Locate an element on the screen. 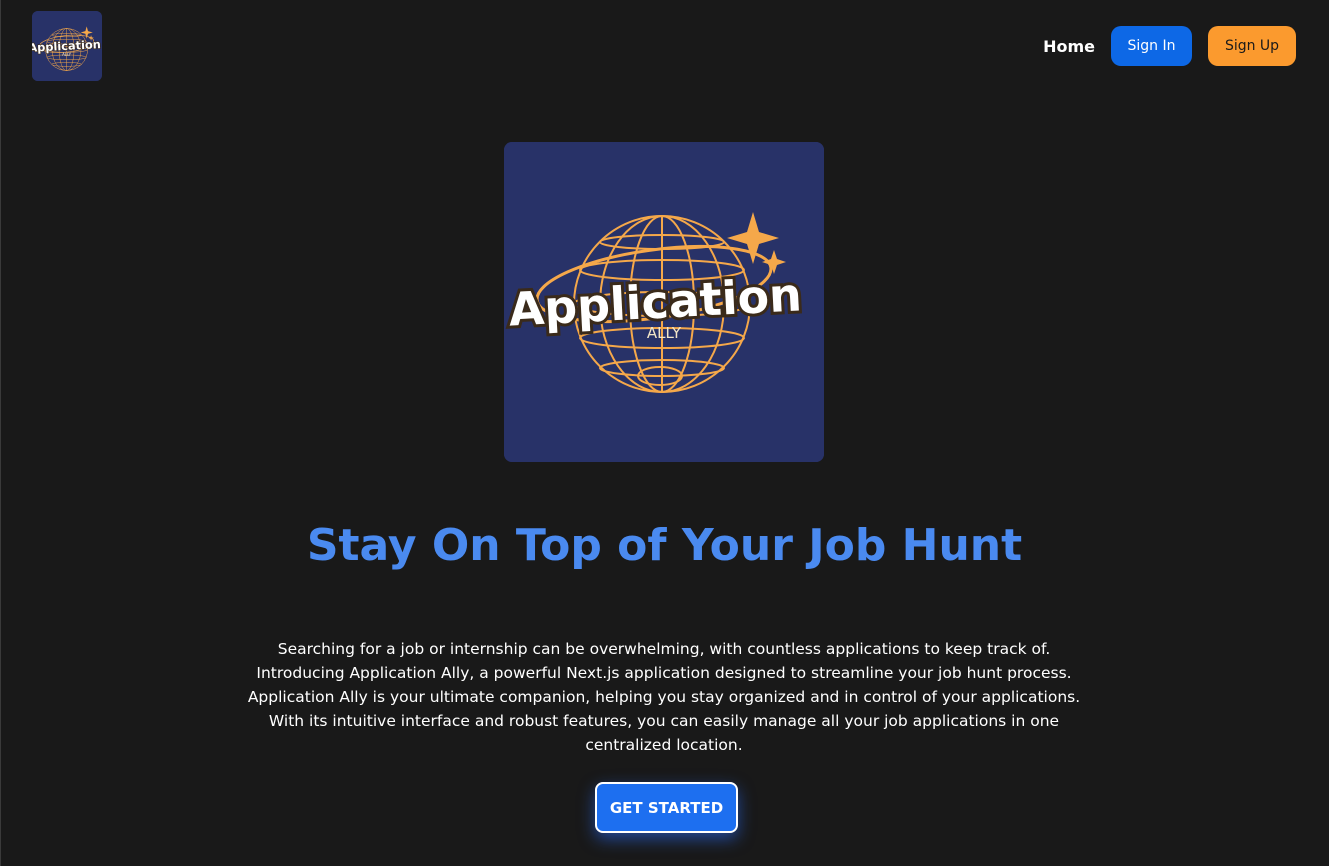  nav-home-link: Home is located at coordinates (1069, 46).